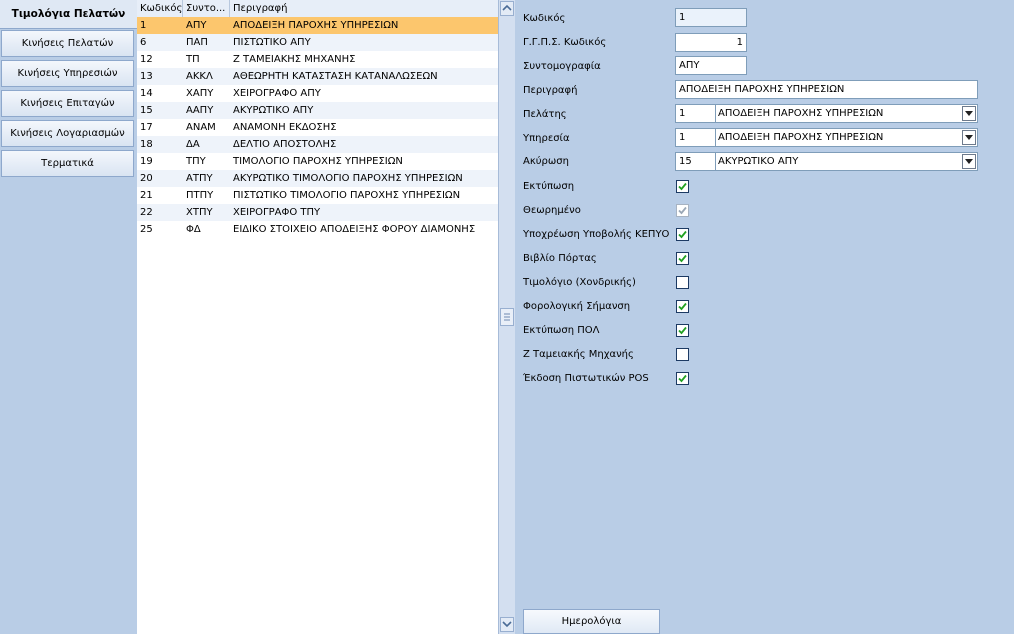 The image size is (1014, 634). Describe the element at coordinates (67, 163) in the screenshot. I see `nav-button-terminals: Τερματικά` at that location.